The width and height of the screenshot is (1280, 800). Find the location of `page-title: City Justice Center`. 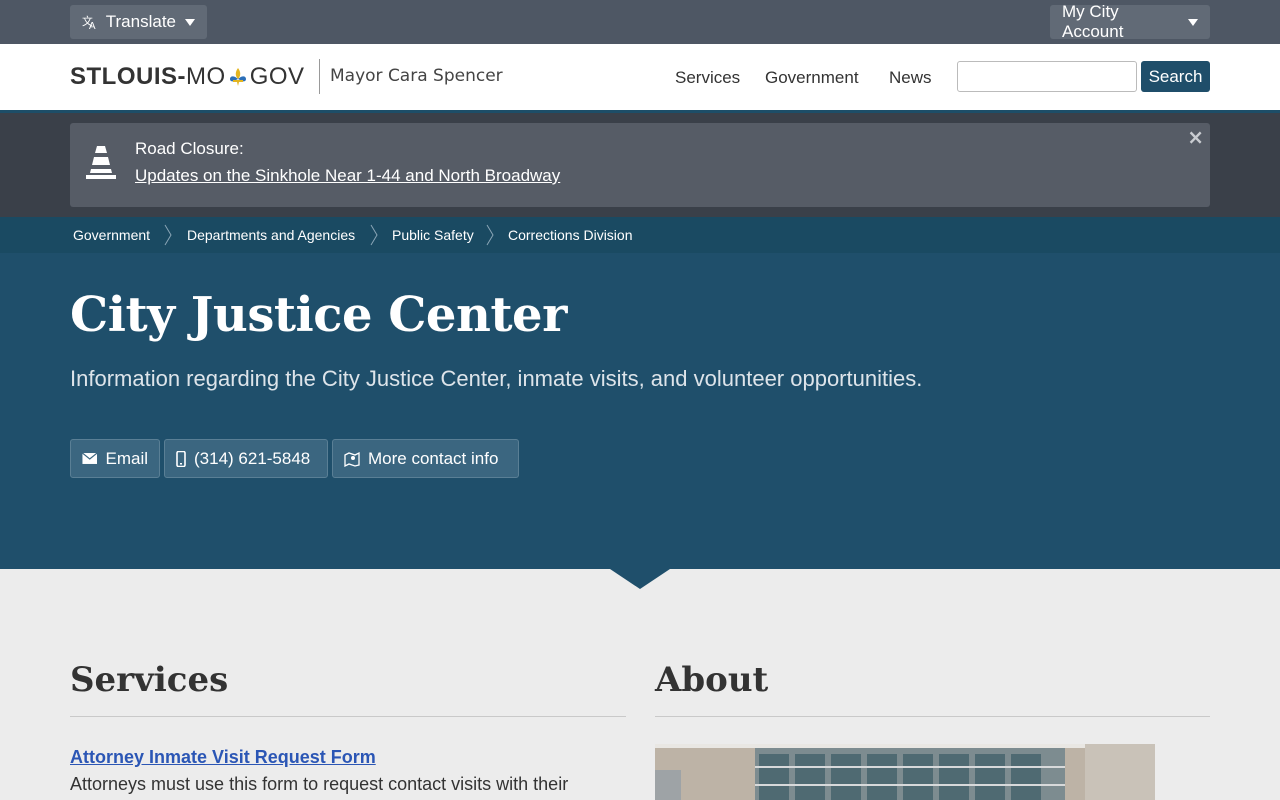

page-title: City Justice Center is located at coordinates (318, 315).